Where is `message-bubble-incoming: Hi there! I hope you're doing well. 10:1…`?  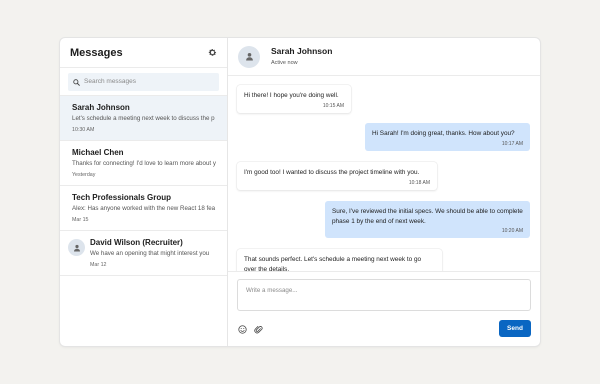 message-bubble-incoming: Hi there! I hope you're doing well. 10:1… is located at coordinates (294, 99).